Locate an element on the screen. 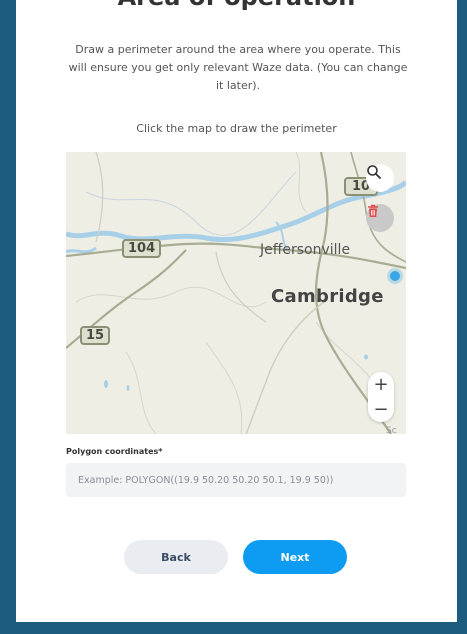 The width and height of the screenshot is (467, 634). current-location-dot is located at coordinates (395, 276).